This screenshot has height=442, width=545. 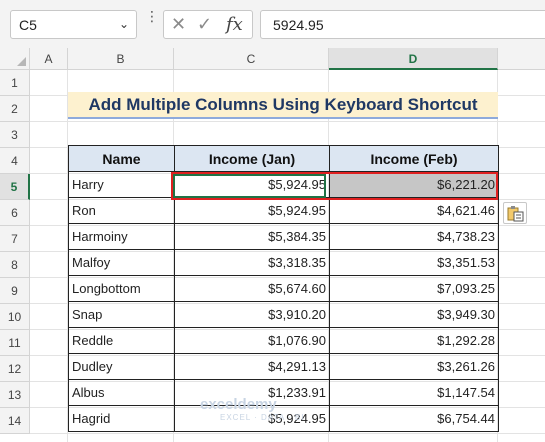 What do you see at coordinates (121, 366) in the screenshot?
I see `name-cell: Dudley` at bounding box center [121, 366].